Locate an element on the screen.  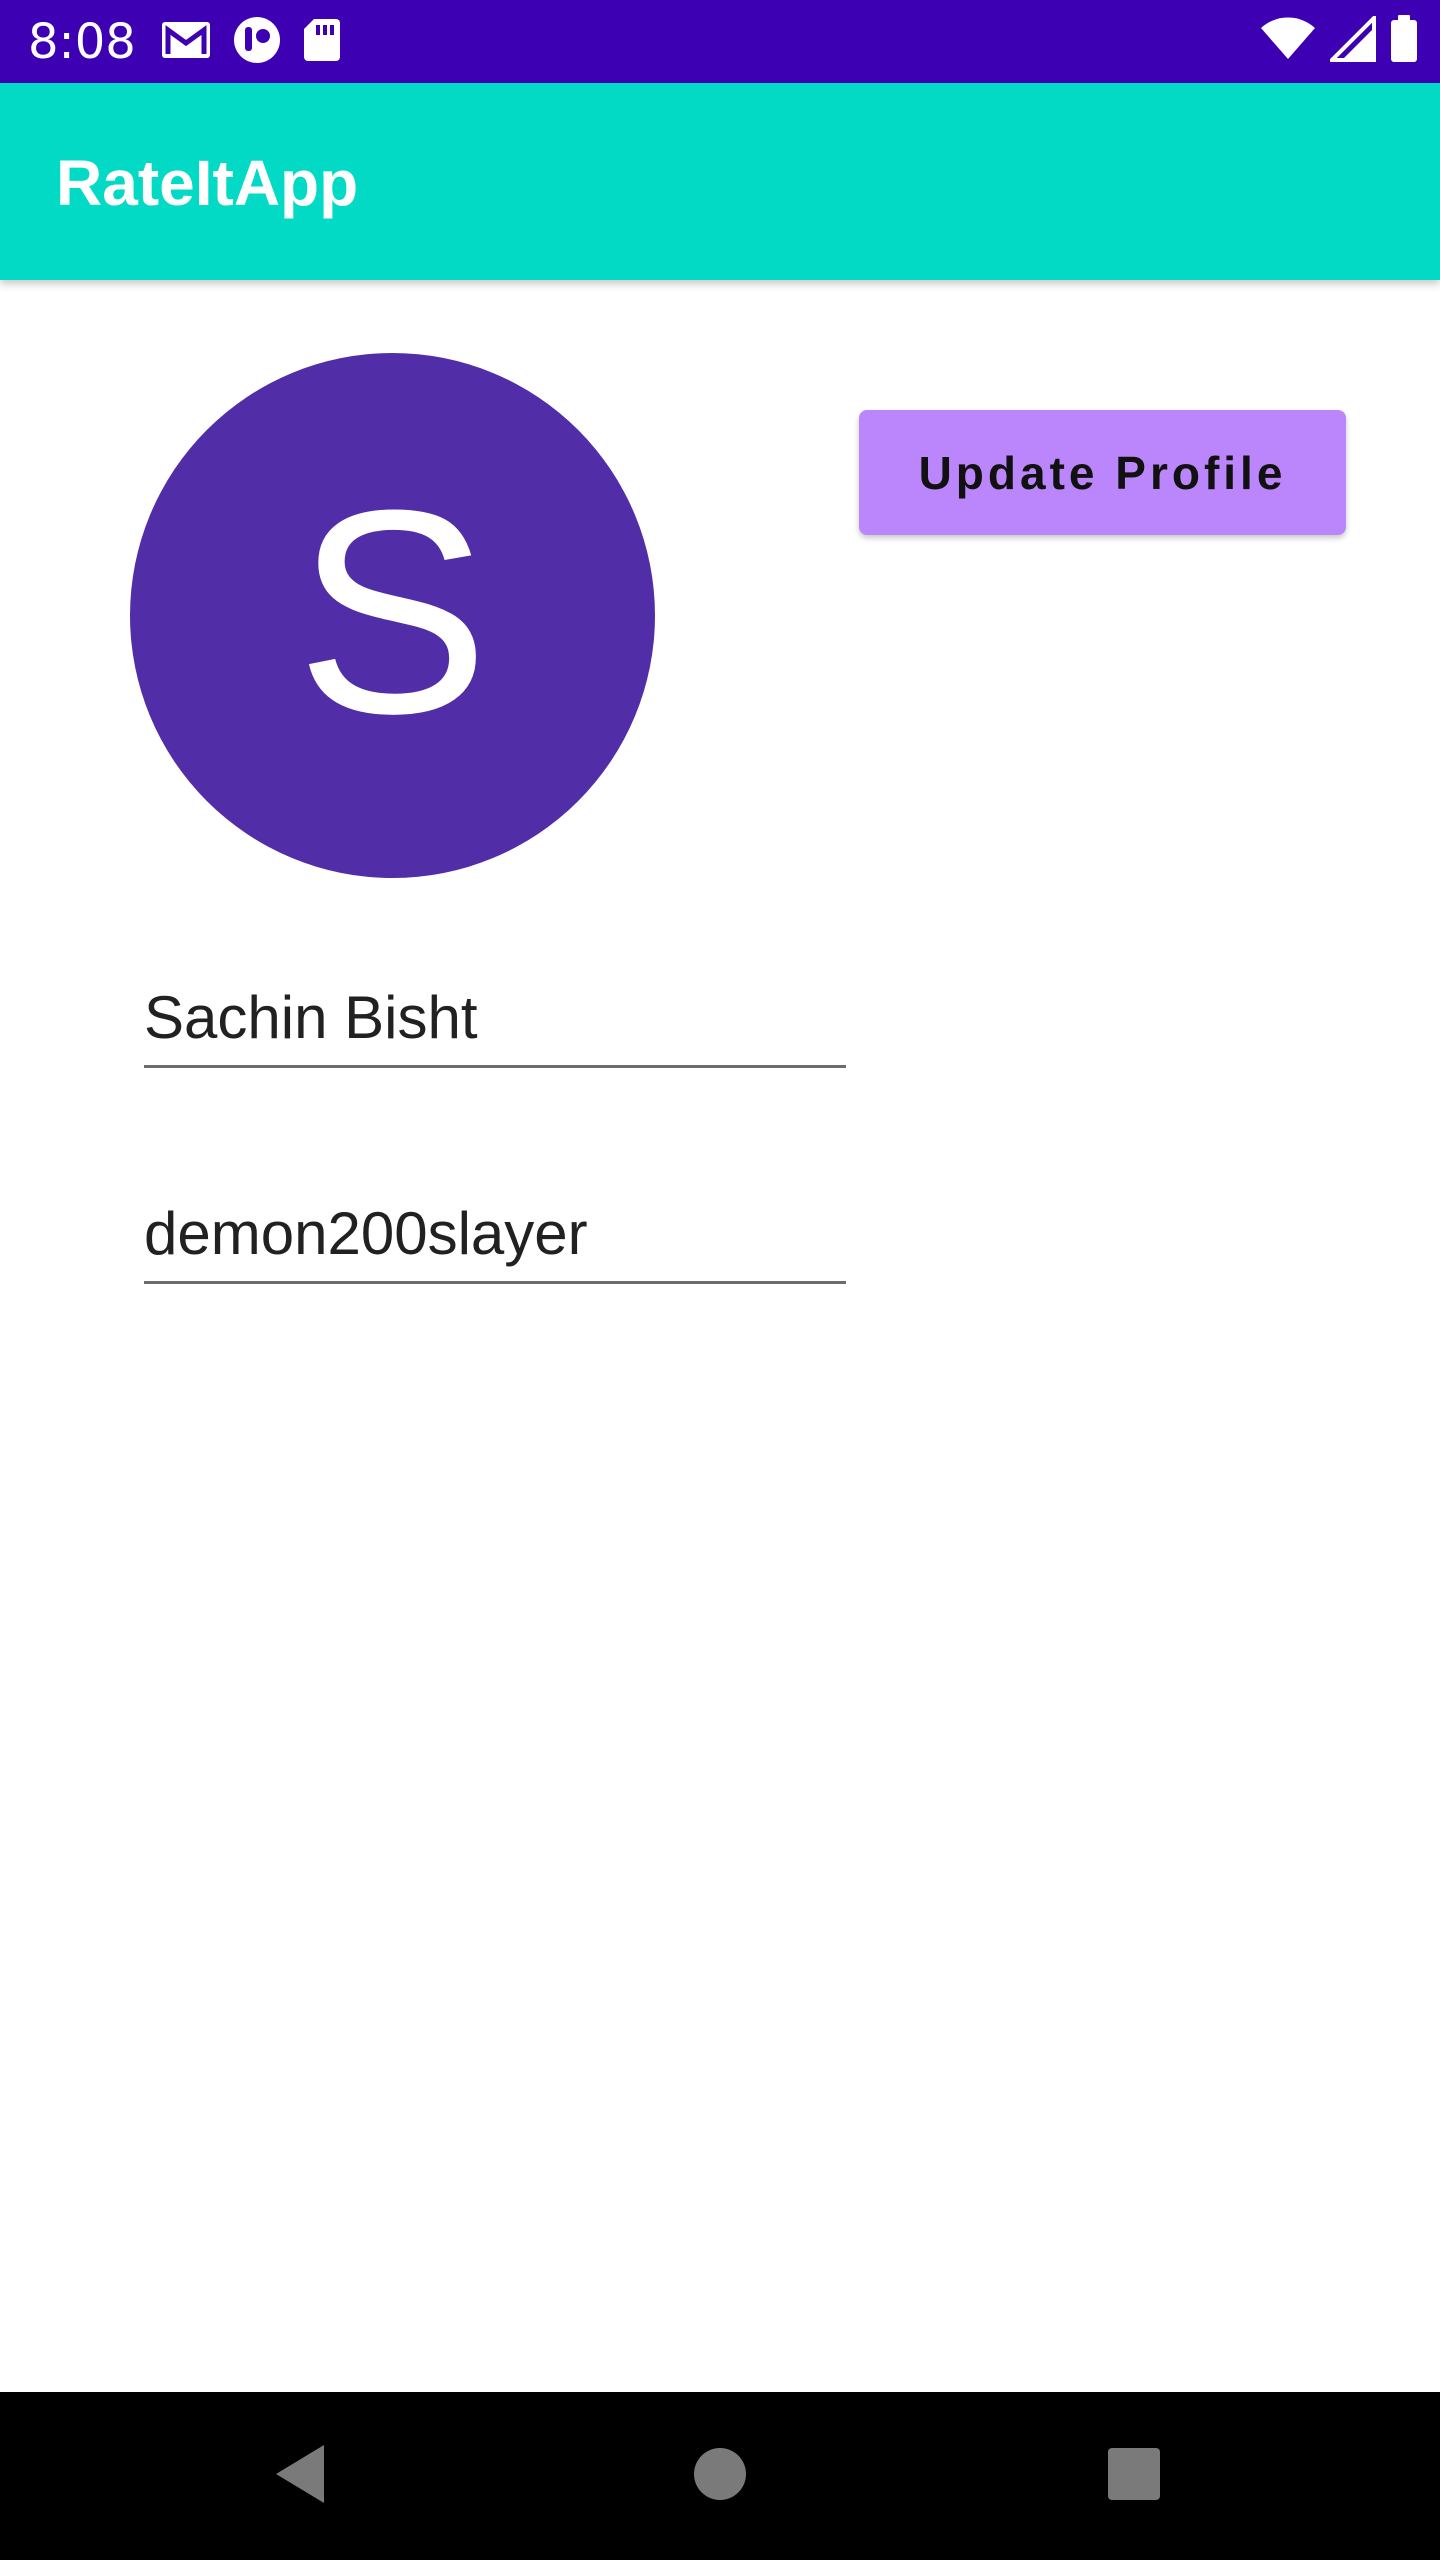
home-button is located at coordinates (720, 2476).